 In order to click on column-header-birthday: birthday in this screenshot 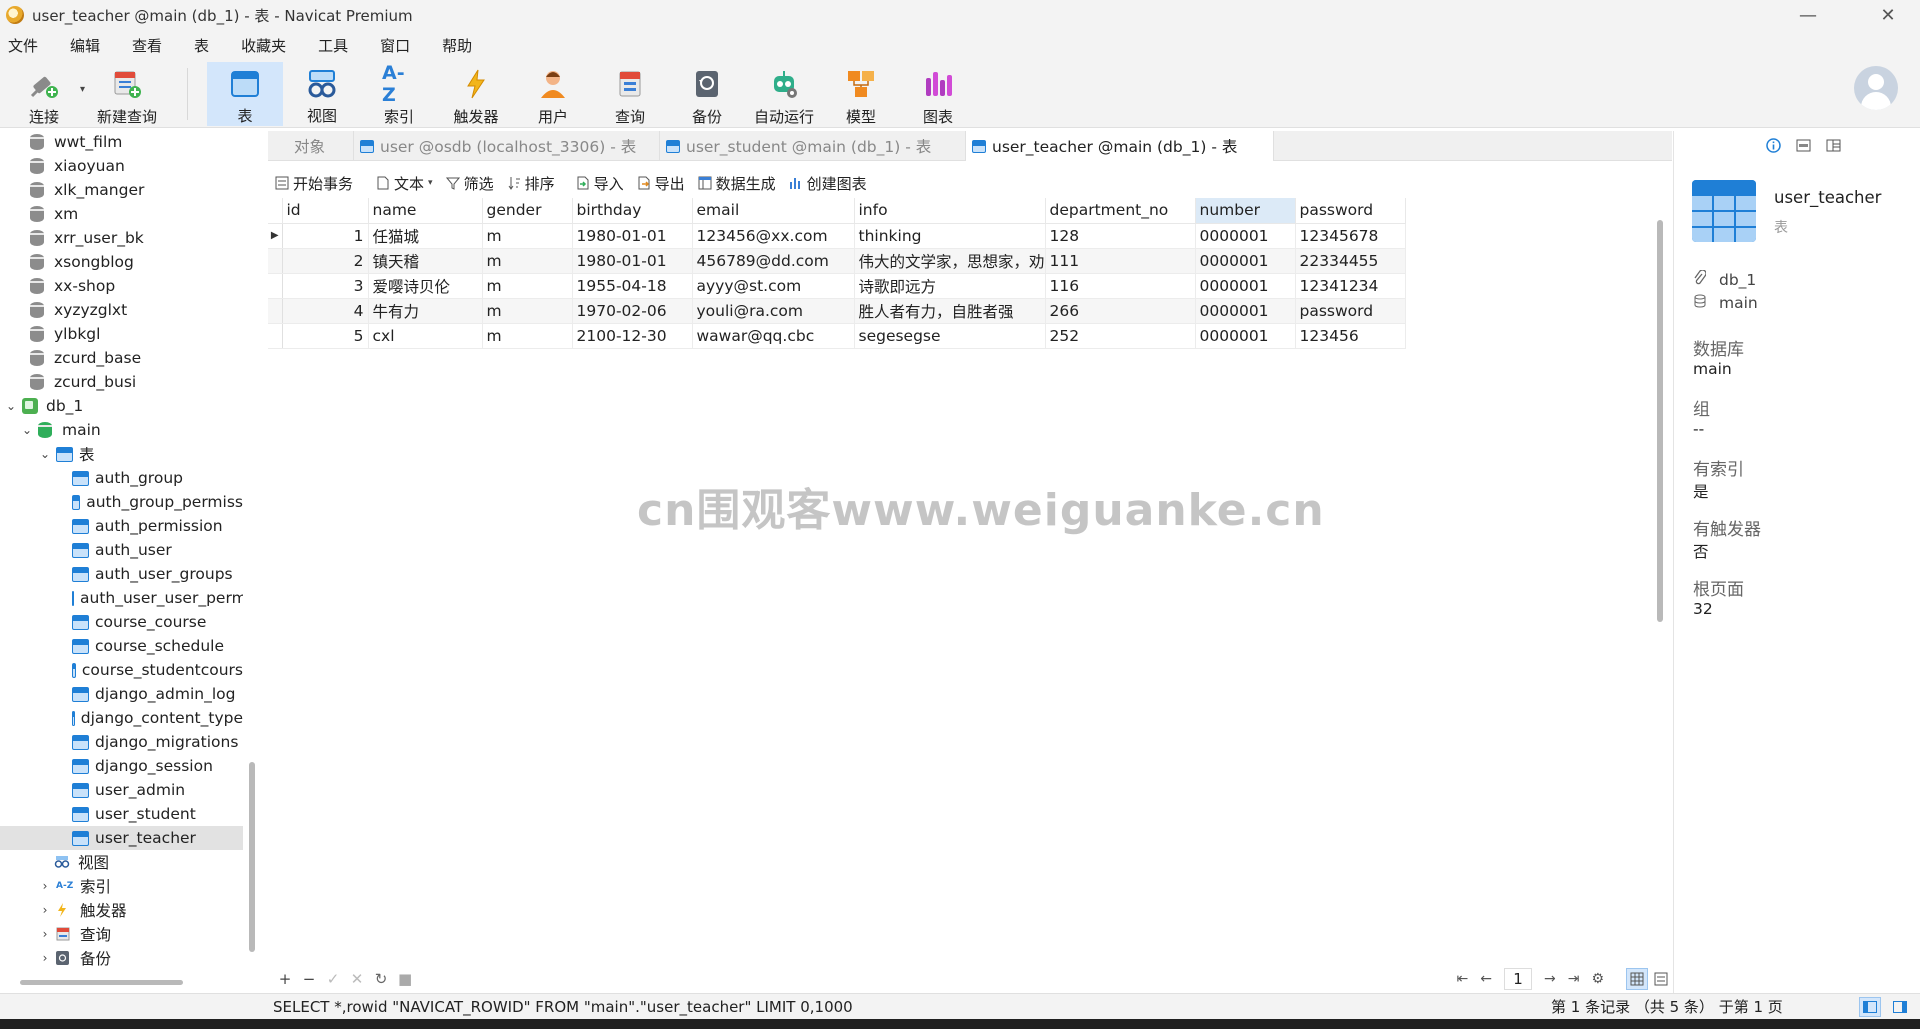, I will do `click(632, 211)`.